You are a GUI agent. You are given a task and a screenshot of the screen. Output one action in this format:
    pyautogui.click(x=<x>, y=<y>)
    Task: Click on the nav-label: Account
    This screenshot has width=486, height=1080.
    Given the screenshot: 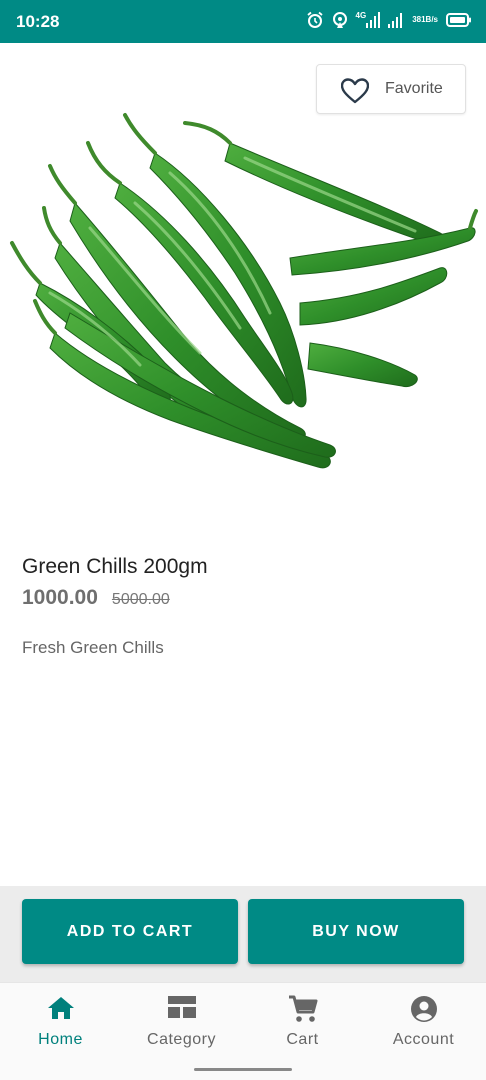 What is the action you would take?
    pyautogui.click(x=423, y=1039)
    